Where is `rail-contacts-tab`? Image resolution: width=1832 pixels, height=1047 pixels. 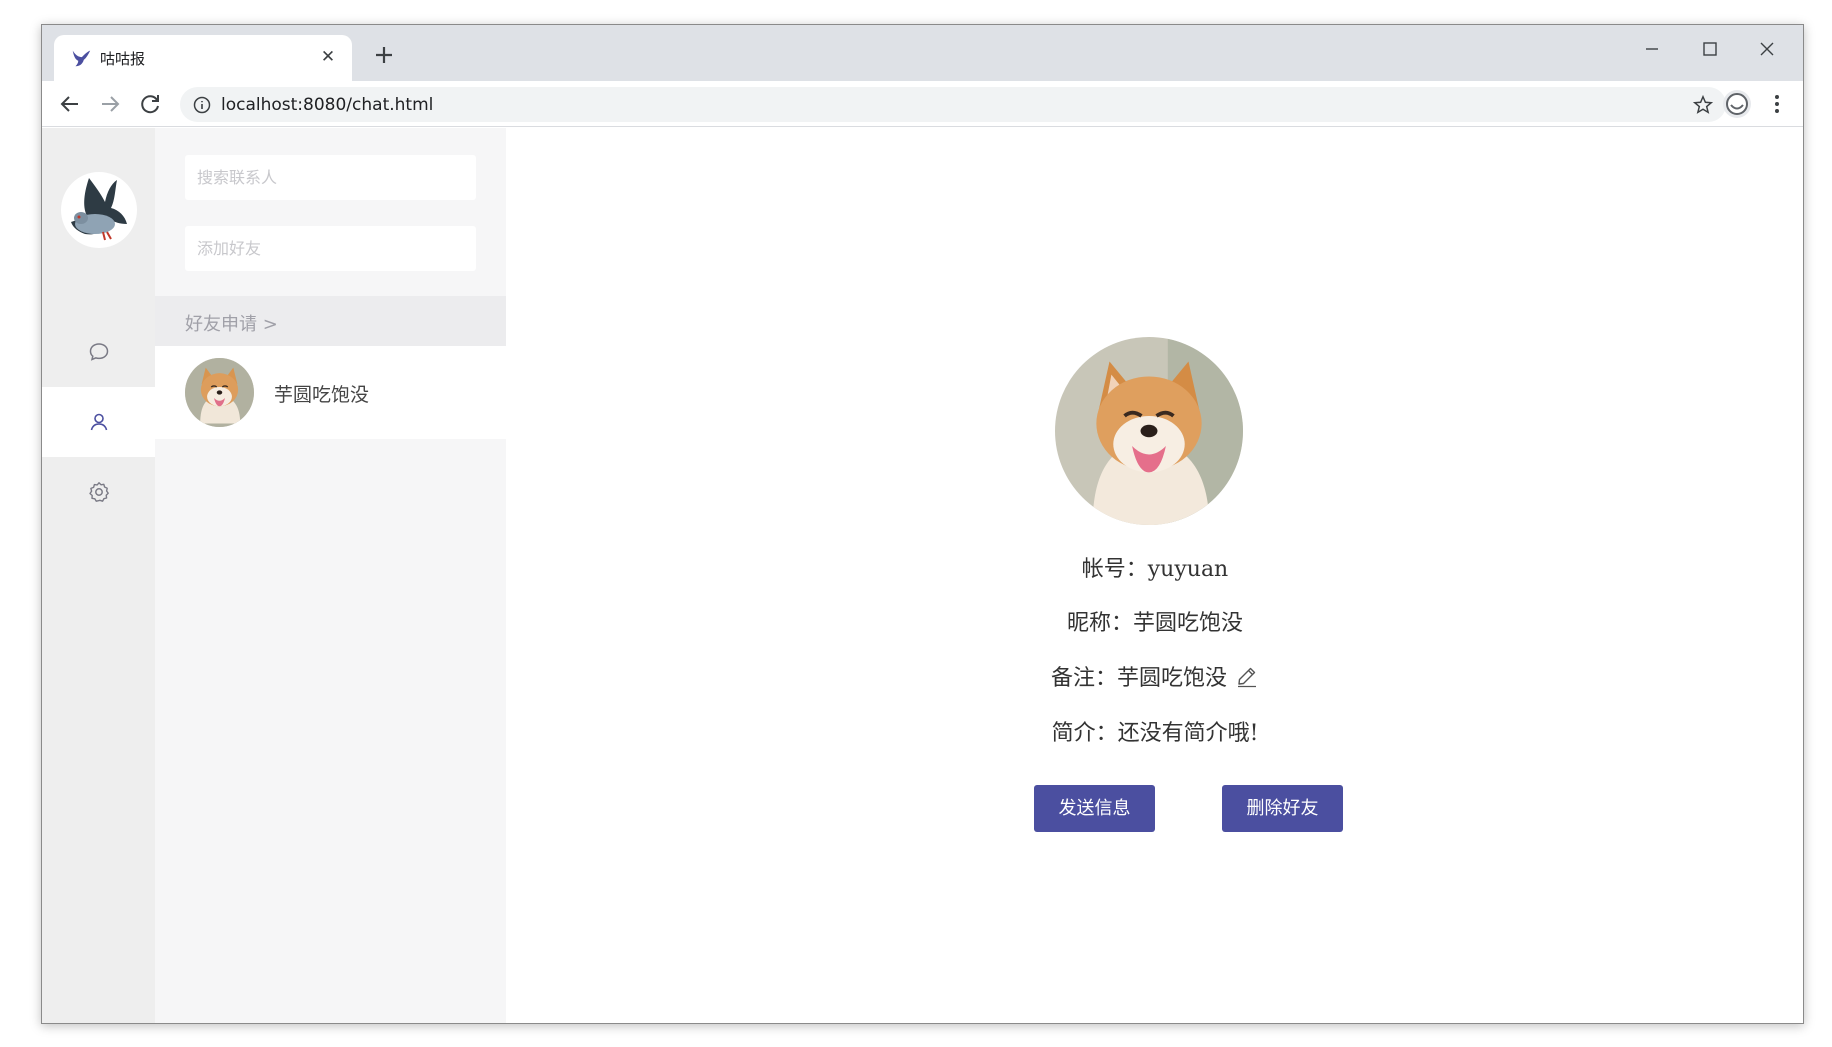
rail-contacts-tab is located at coordinates (98, 422).